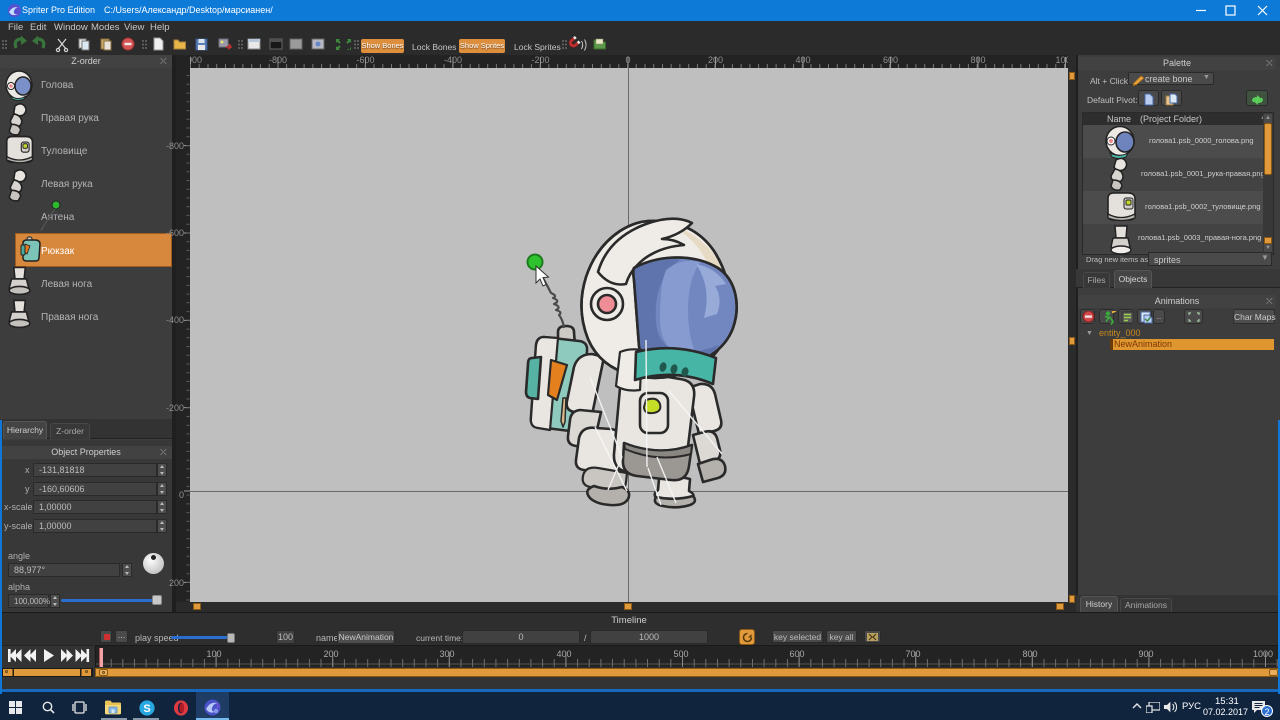  What do you see at coordinates (796, 654) in the screenshot?
I see `svg-text: 600` at bounding box center [796, 654].